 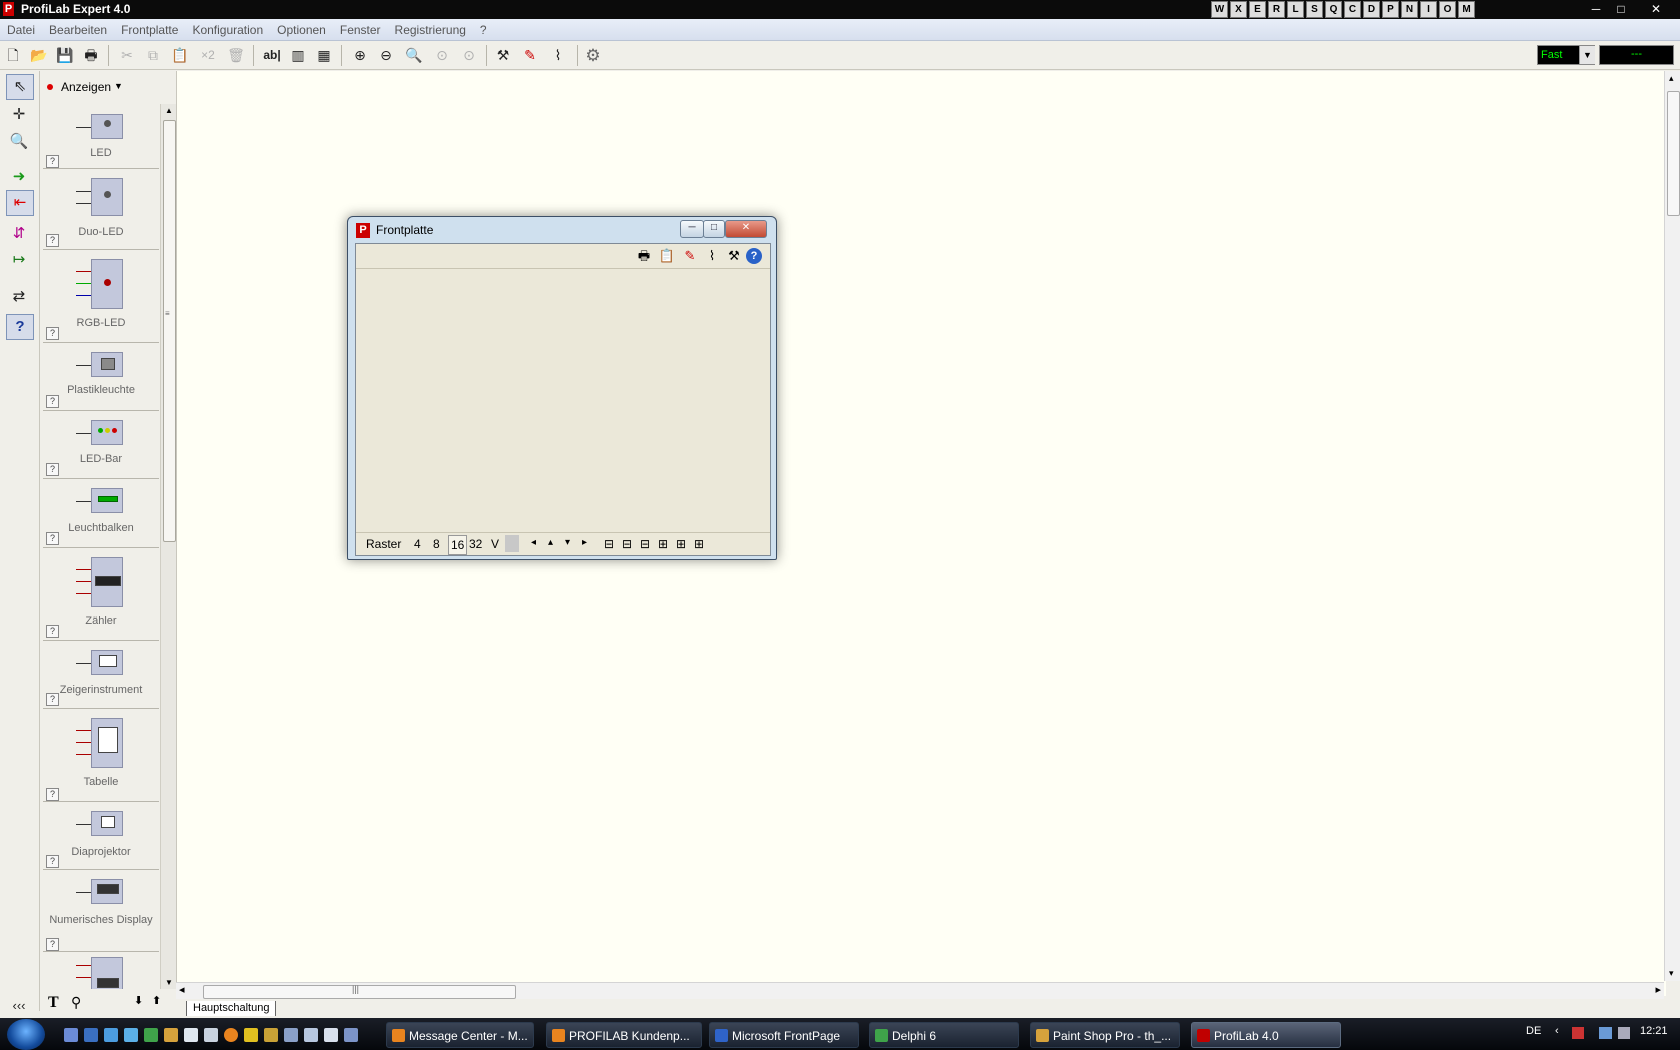 What do you see at coordinates (1333, 9) in the screenshot?
I see `app-icon: Q` at bounding box center [1333, 9].